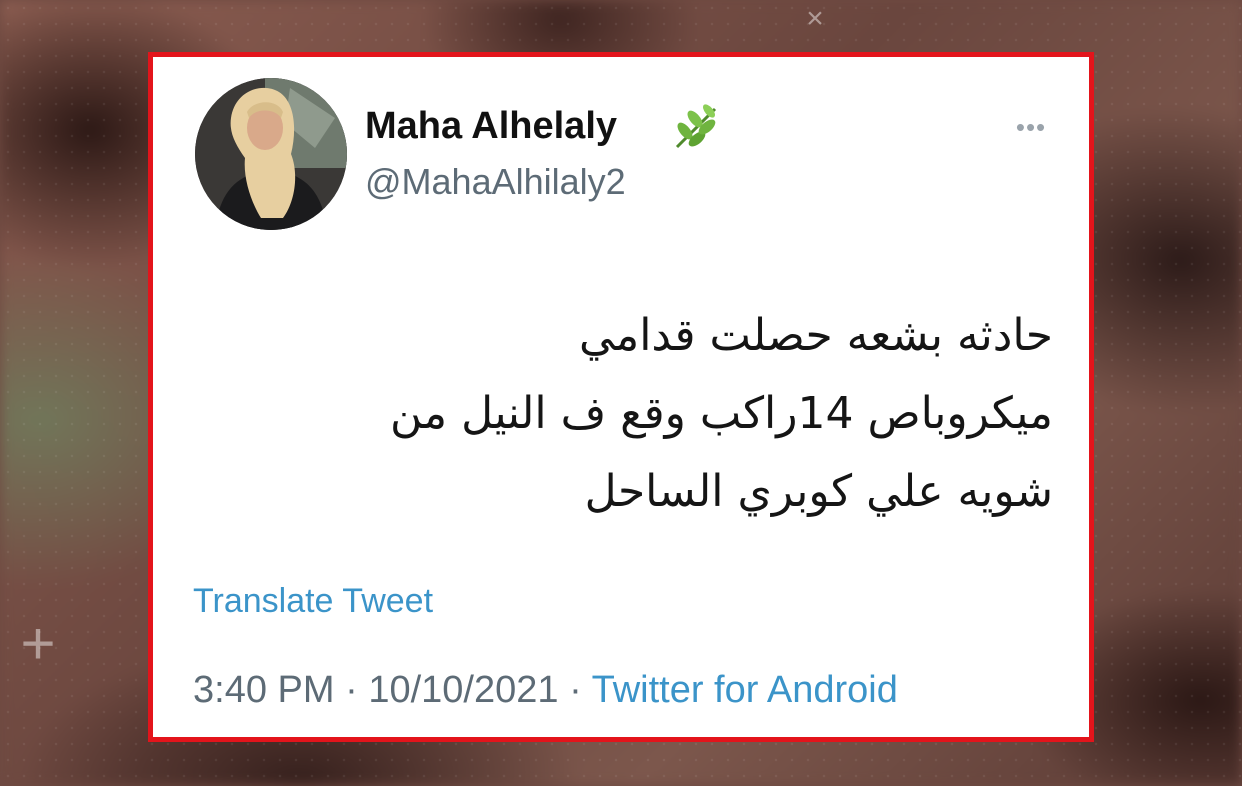 The image size is (1242, 786). Describe the element at coordinates (1031, 127) in the screenshot. I see `more-horizontal-icon: •••` at that location.